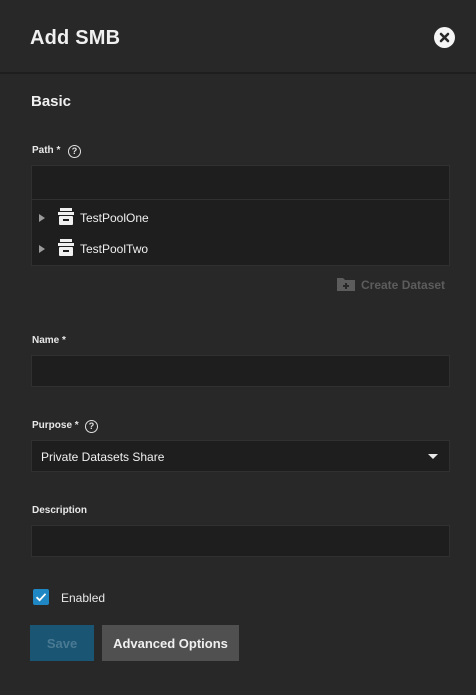 The height and width of the screenshot is (695, 476). What do you see at coordinates (433, 456) in the screenshot?
I see `chevron-down-icon` at bounding box center [433, 456].